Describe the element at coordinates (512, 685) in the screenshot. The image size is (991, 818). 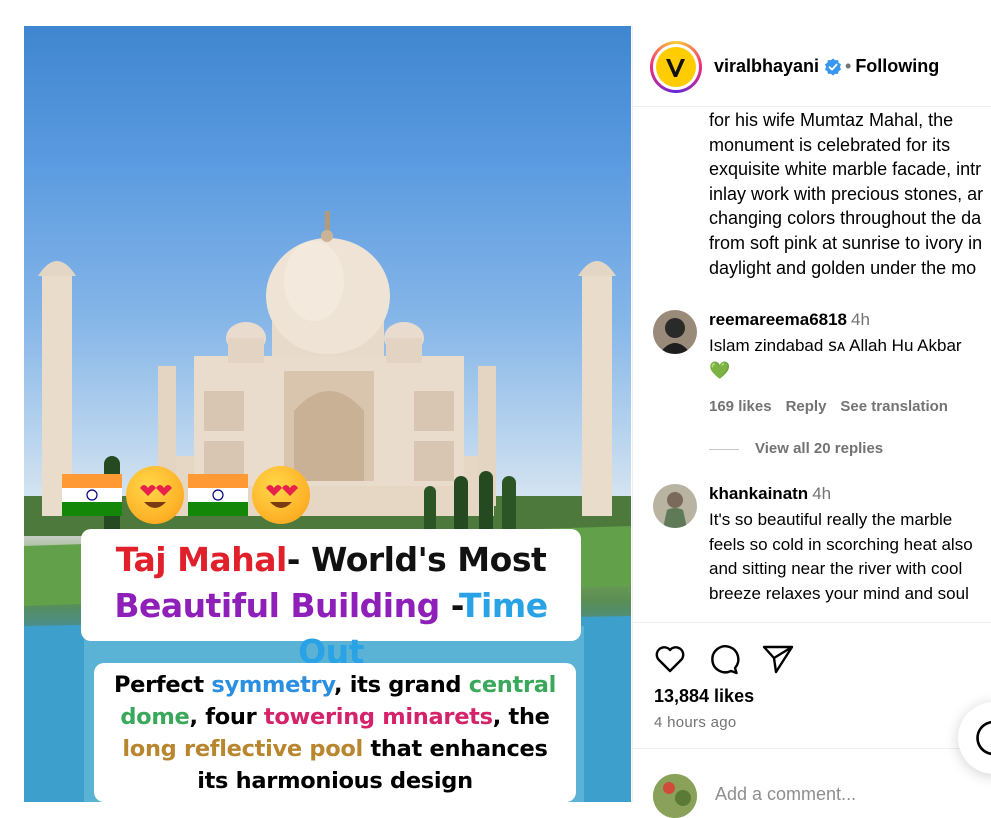
I see `subtext-part: central` at that location.